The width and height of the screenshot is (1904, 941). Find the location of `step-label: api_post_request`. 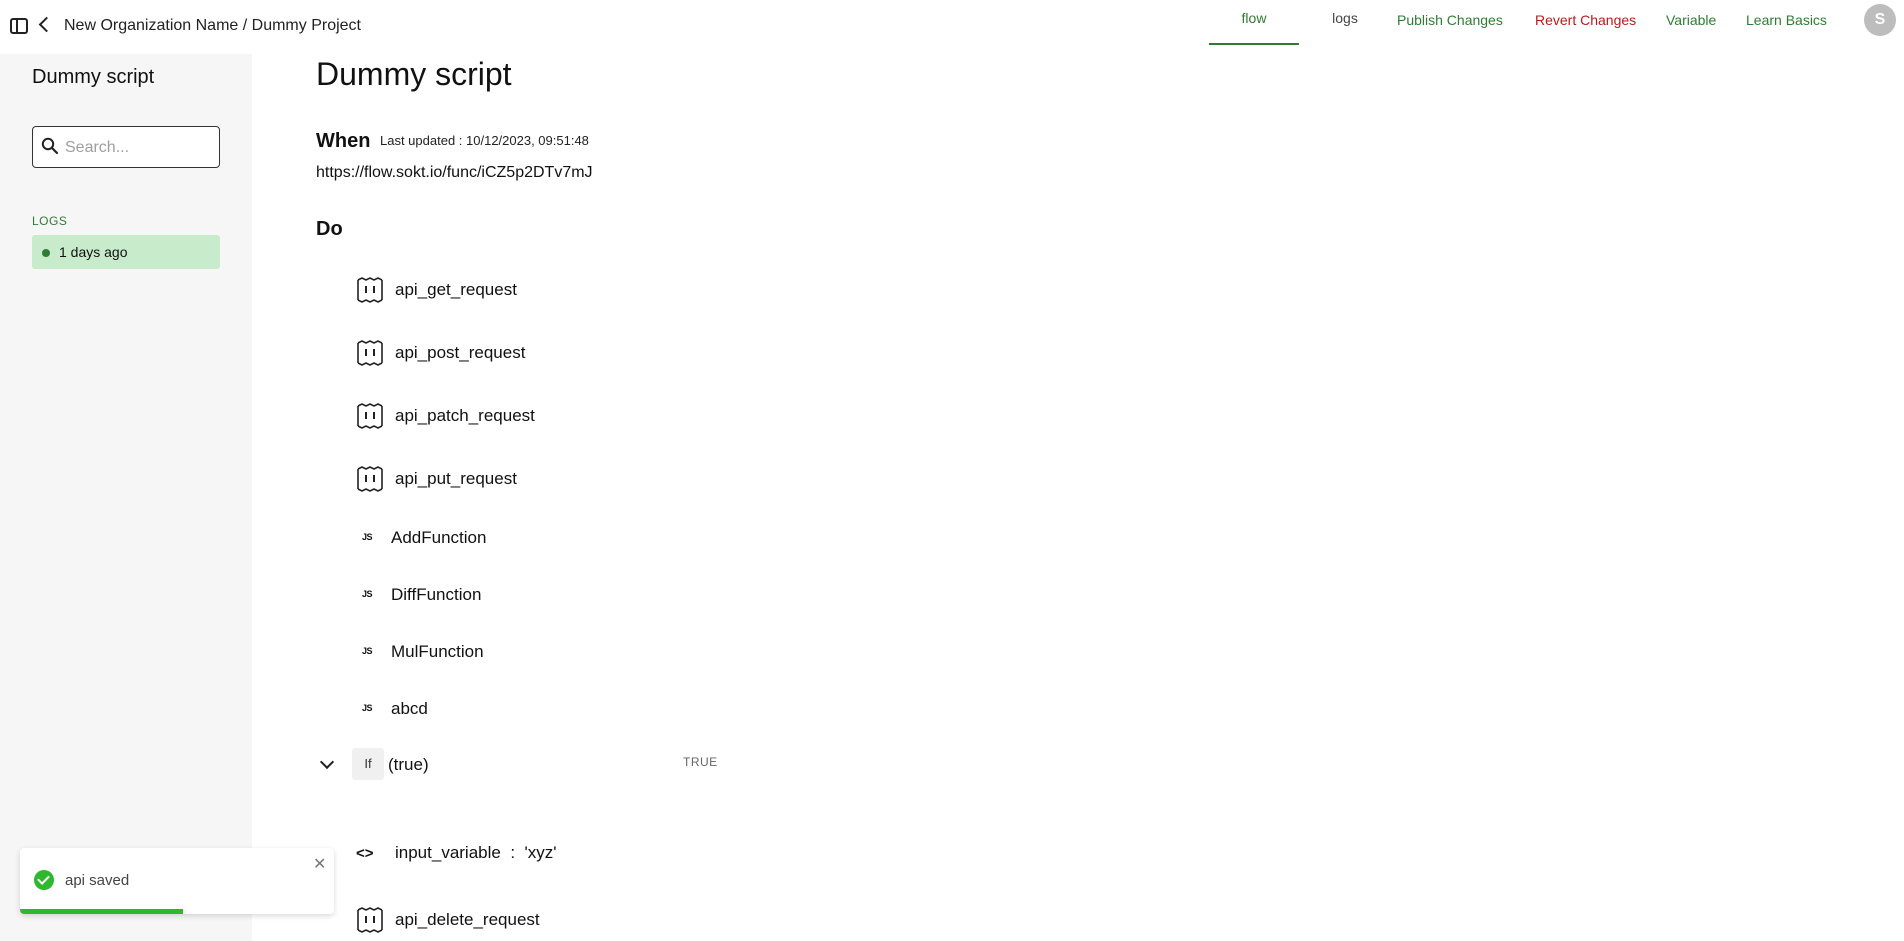

step-label: api_post_request is located at coordinates (460, 352).